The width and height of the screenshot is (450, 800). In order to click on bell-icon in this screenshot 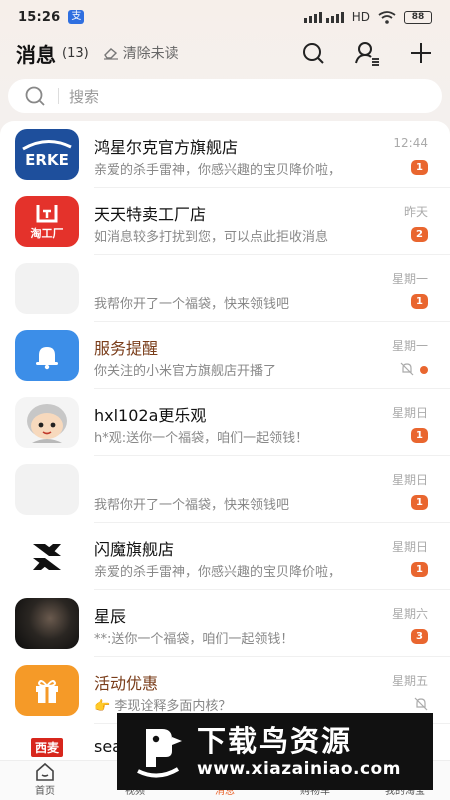, I will do `click(47, 357)`.